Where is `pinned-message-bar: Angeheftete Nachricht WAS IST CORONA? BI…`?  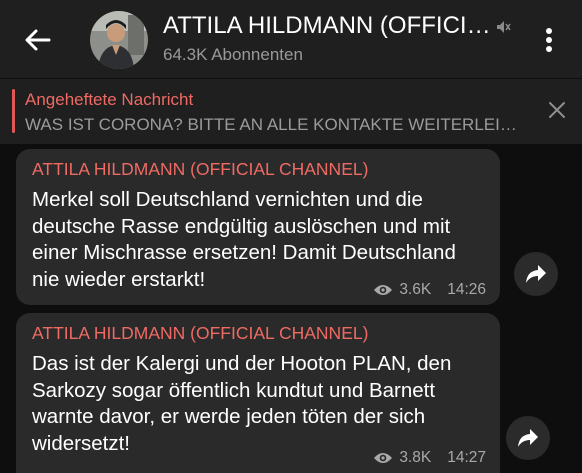 pinned-message-bar: Angeheftete Nachricht WAS IST CORONA? BI… is located at coordinates (291, 111).